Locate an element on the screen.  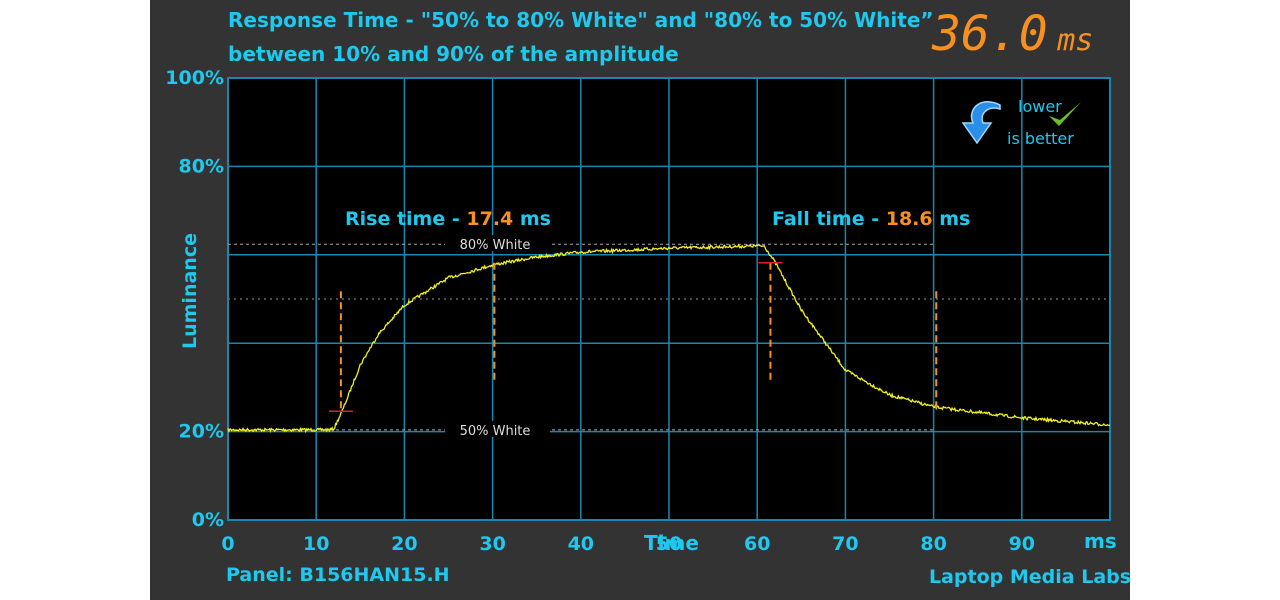
x-tick-label: 80 is located at coordinates (933, 544).